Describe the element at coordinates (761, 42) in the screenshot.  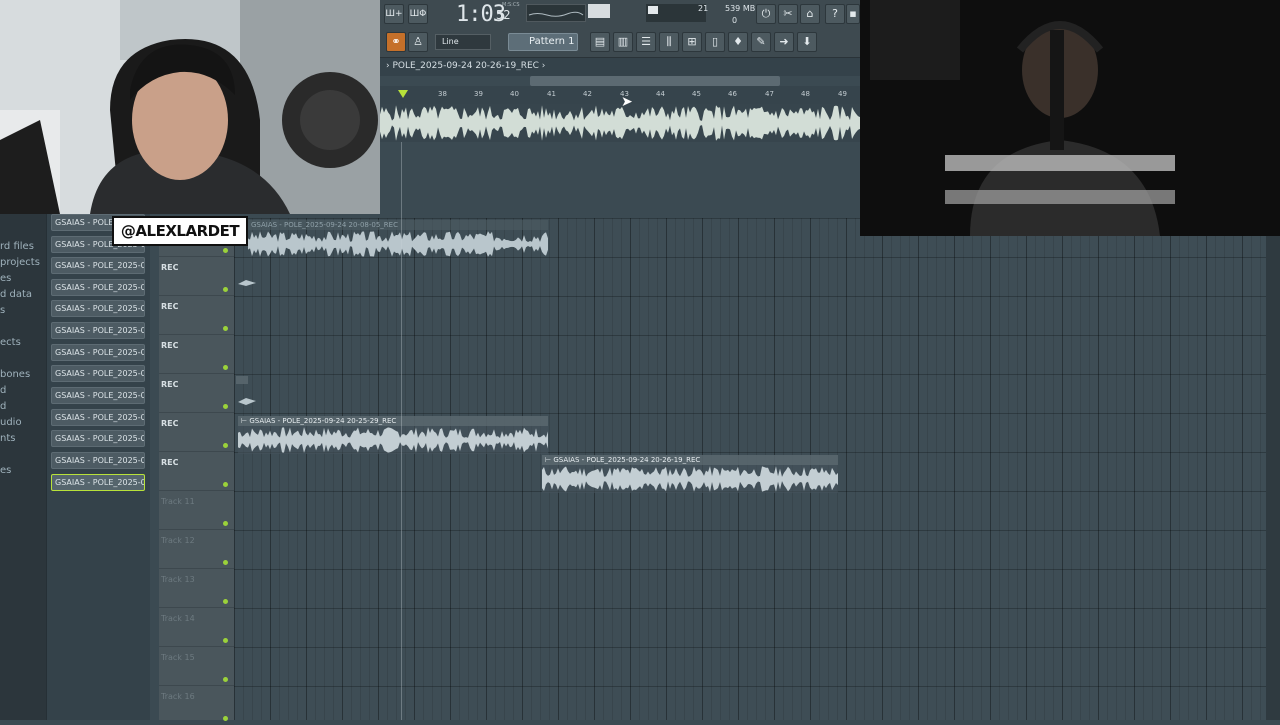
I see `tools-icon: ✎` at that location.